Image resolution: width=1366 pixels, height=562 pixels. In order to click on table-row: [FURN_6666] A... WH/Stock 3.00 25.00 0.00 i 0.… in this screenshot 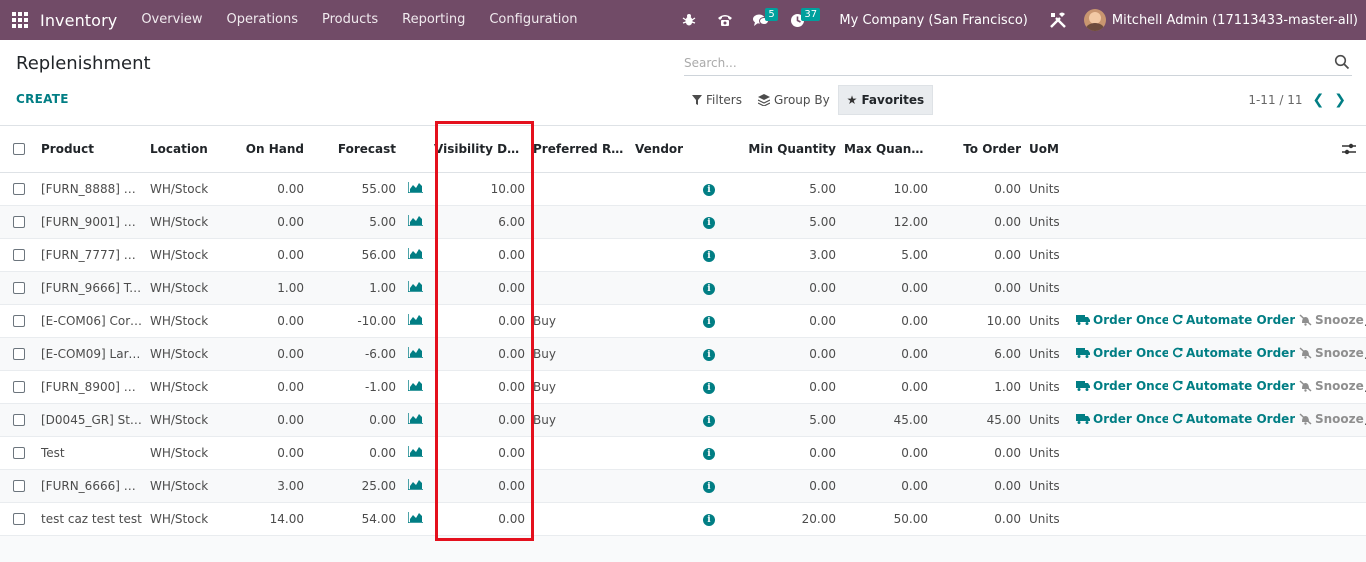, I will do `click(683, 486)`.